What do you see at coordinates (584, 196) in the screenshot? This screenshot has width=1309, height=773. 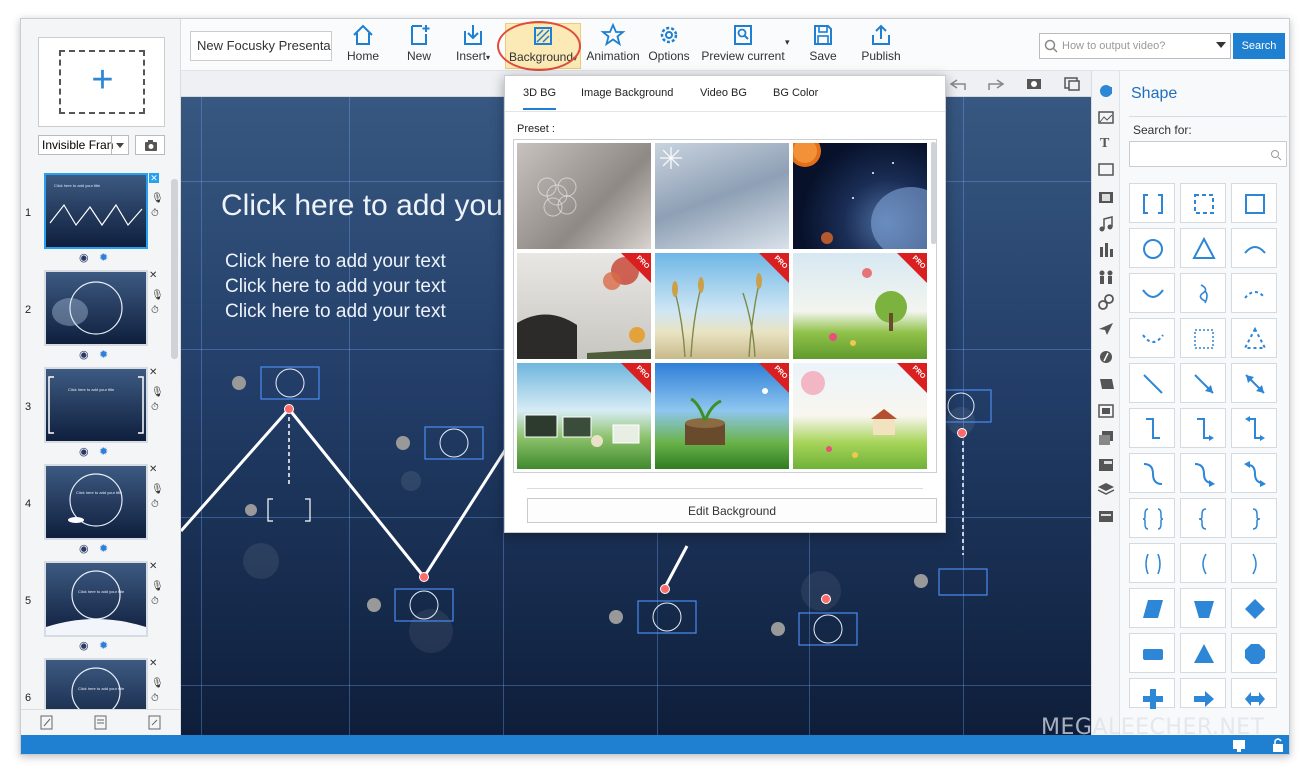 I see `preset-soft-gray` at bounding box center [584, 196].